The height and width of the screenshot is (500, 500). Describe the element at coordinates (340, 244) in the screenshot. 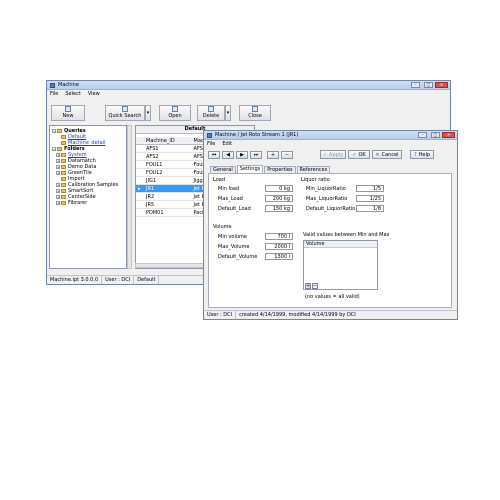

I see `valid-values-column-header: Volume` at that location.